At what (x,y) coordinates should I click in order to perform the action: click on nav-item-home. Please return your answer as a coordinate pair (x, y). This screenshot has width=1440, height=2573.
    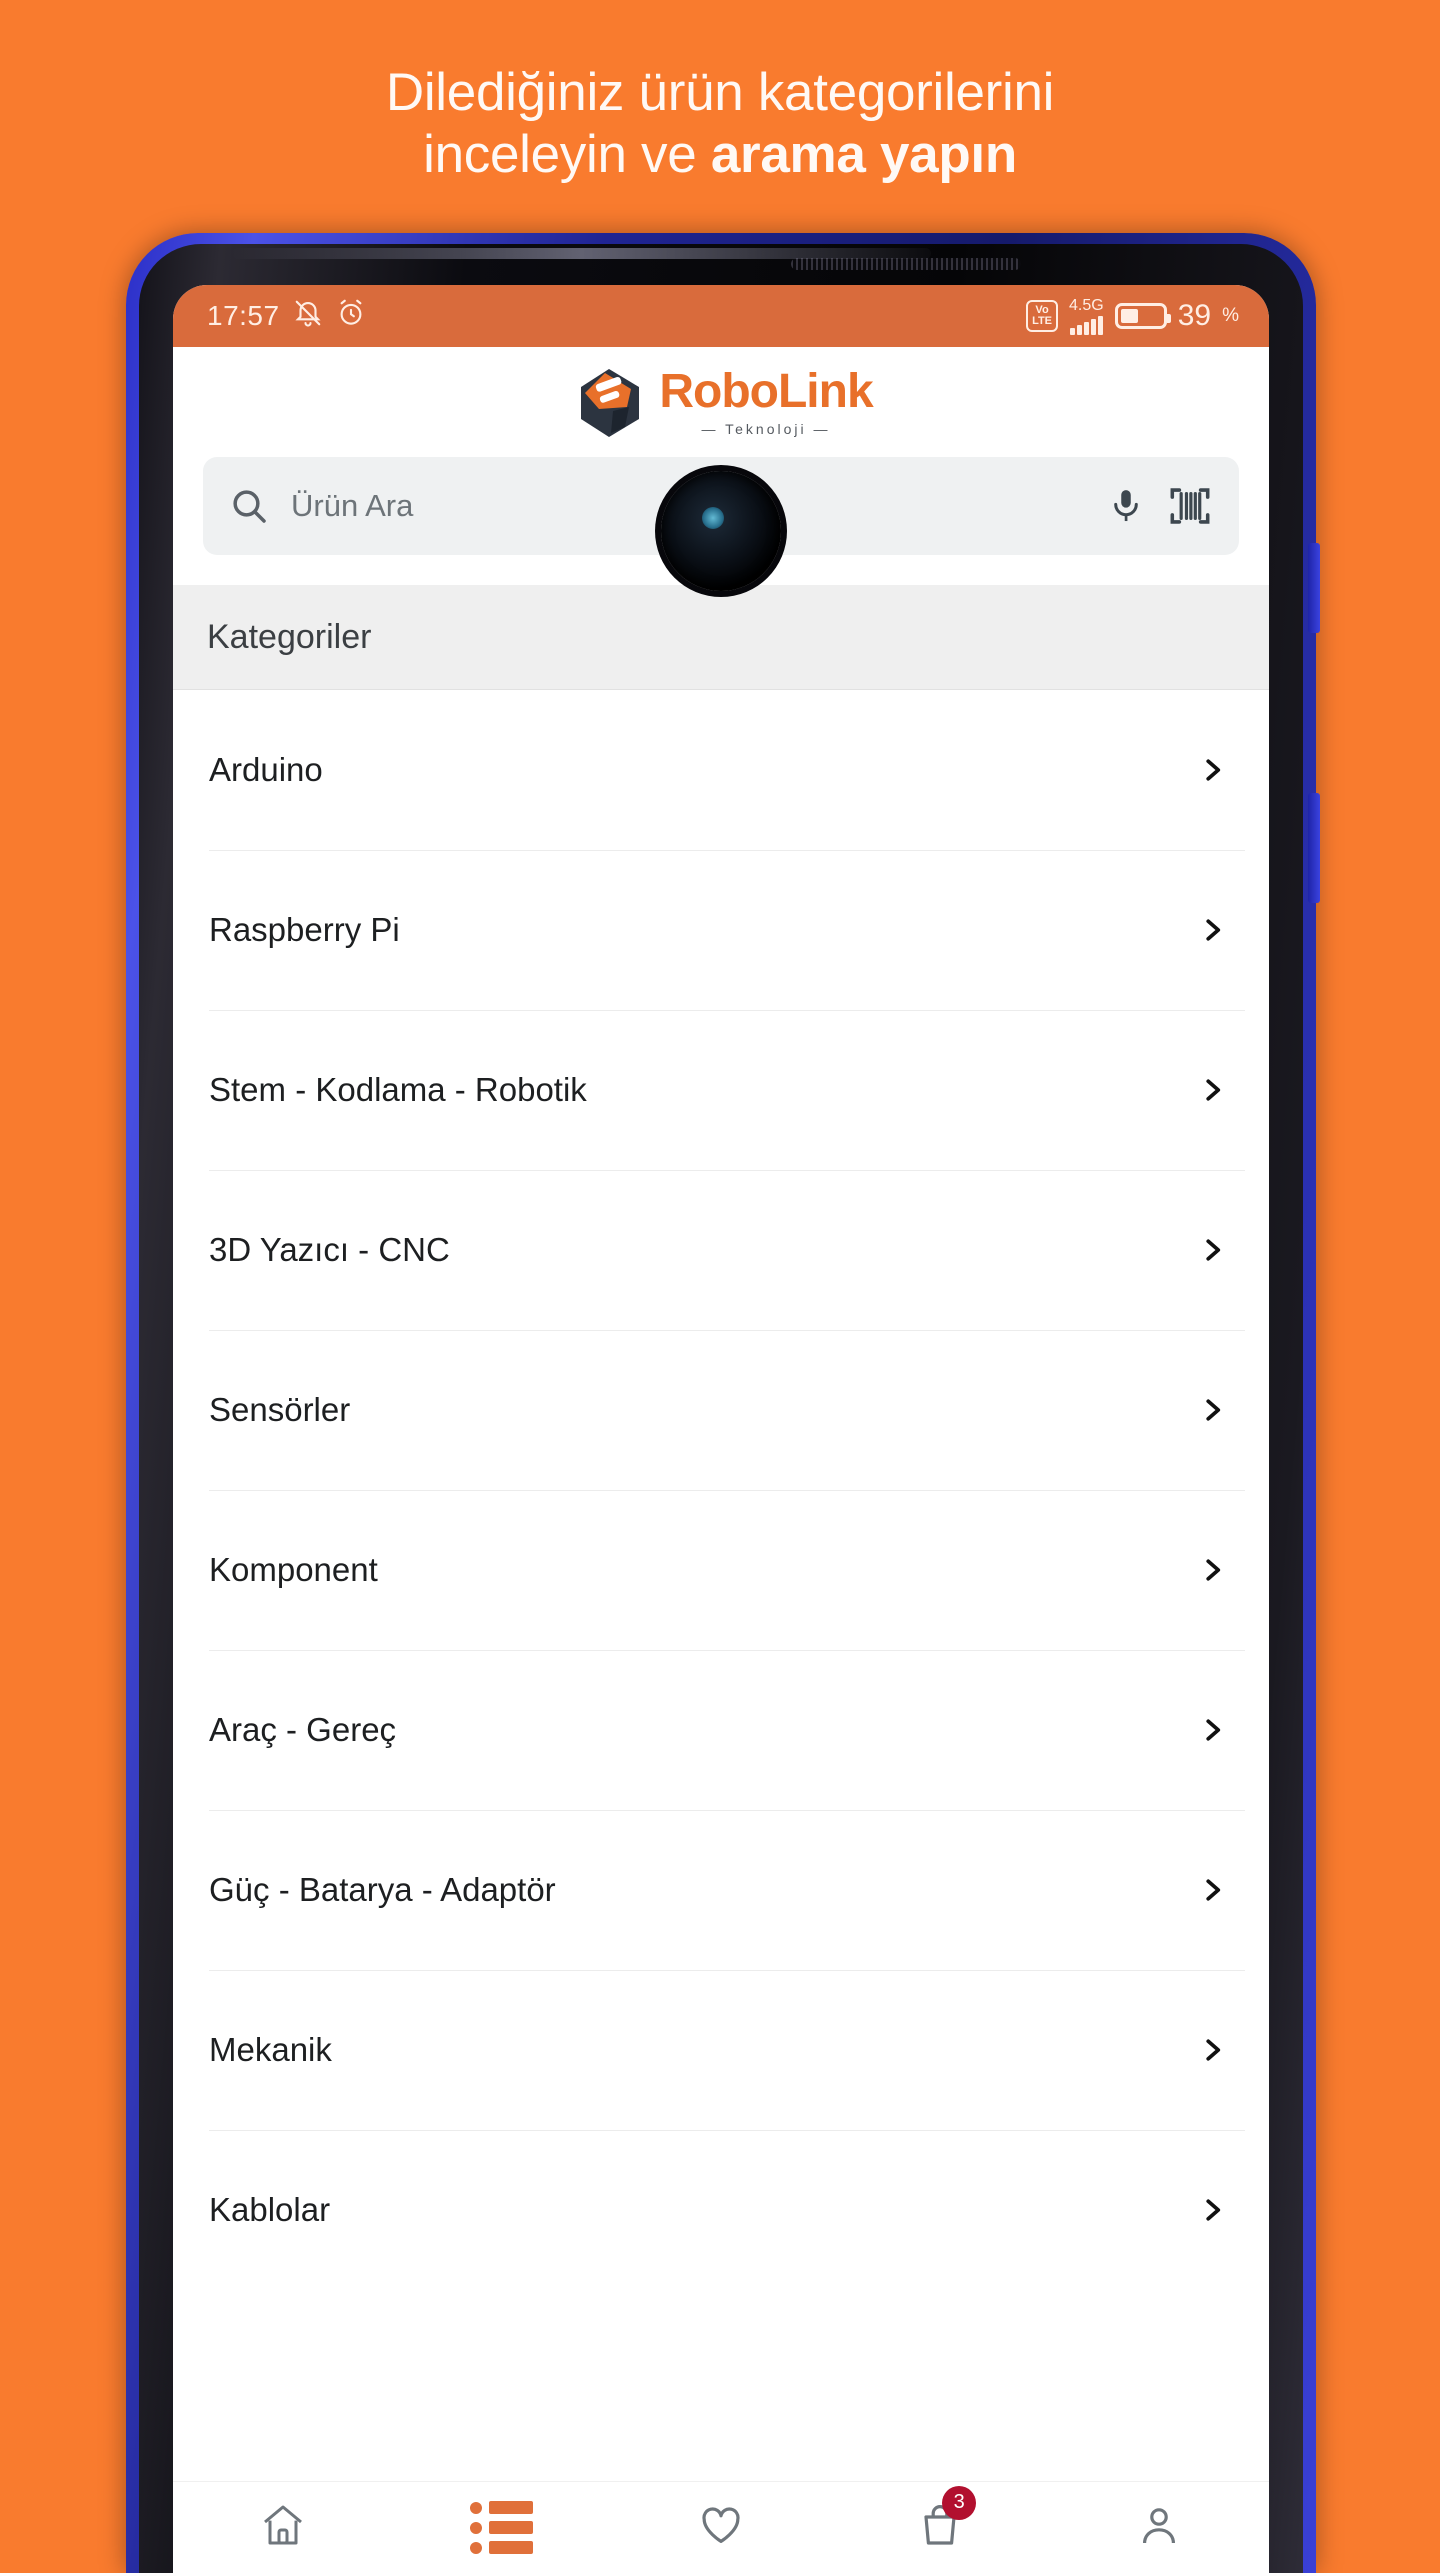
    Looking at the image, I should click on (283, 2527).